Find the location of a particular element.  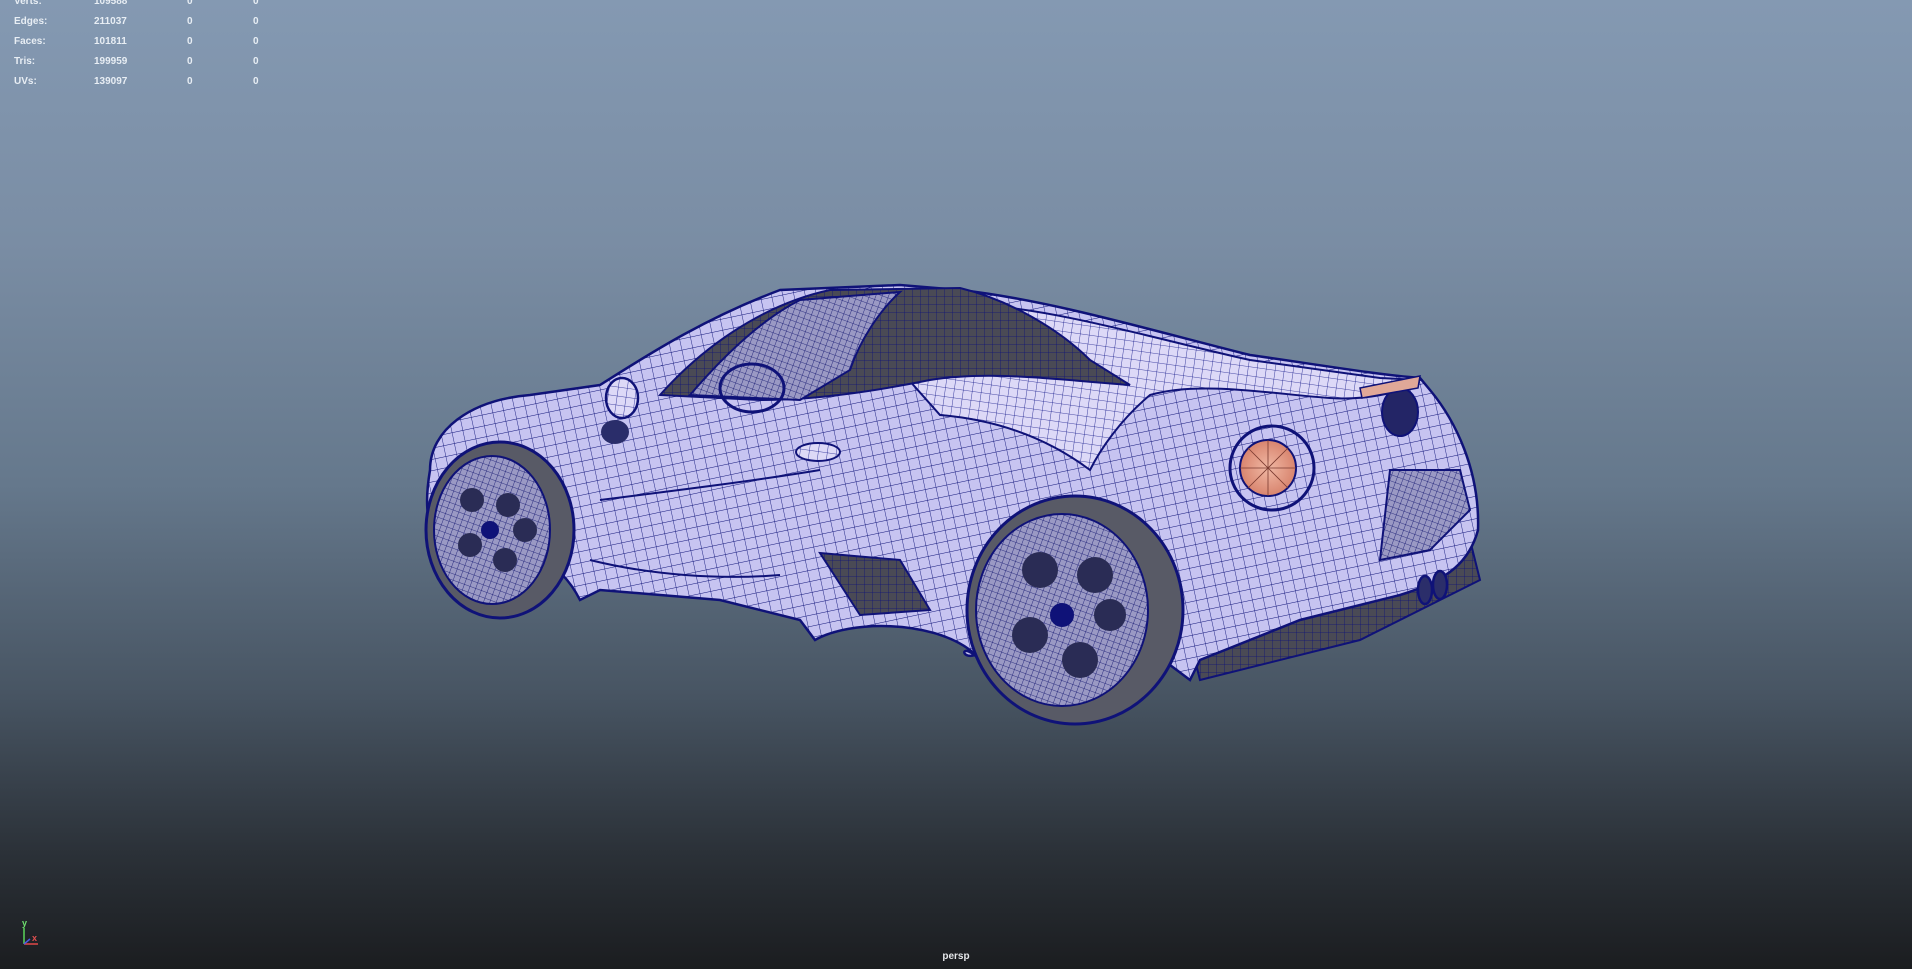

axis-gizmo: y x is located at coordinates (32, 932).